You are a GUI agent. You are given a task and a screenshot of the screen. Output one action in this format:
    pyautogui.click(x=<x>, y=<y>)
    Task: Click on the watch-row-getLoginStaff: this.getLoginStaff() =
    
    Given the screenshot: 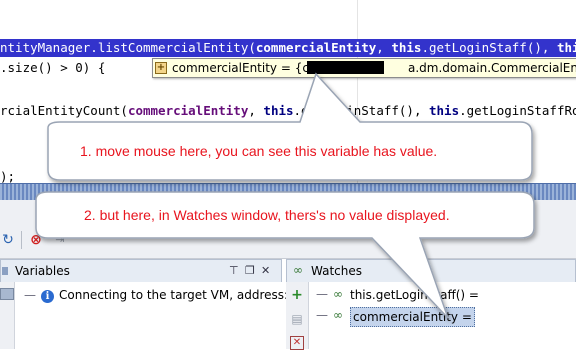 What is the action you would take?
    pyautogui.click(x=414, y=295)
    